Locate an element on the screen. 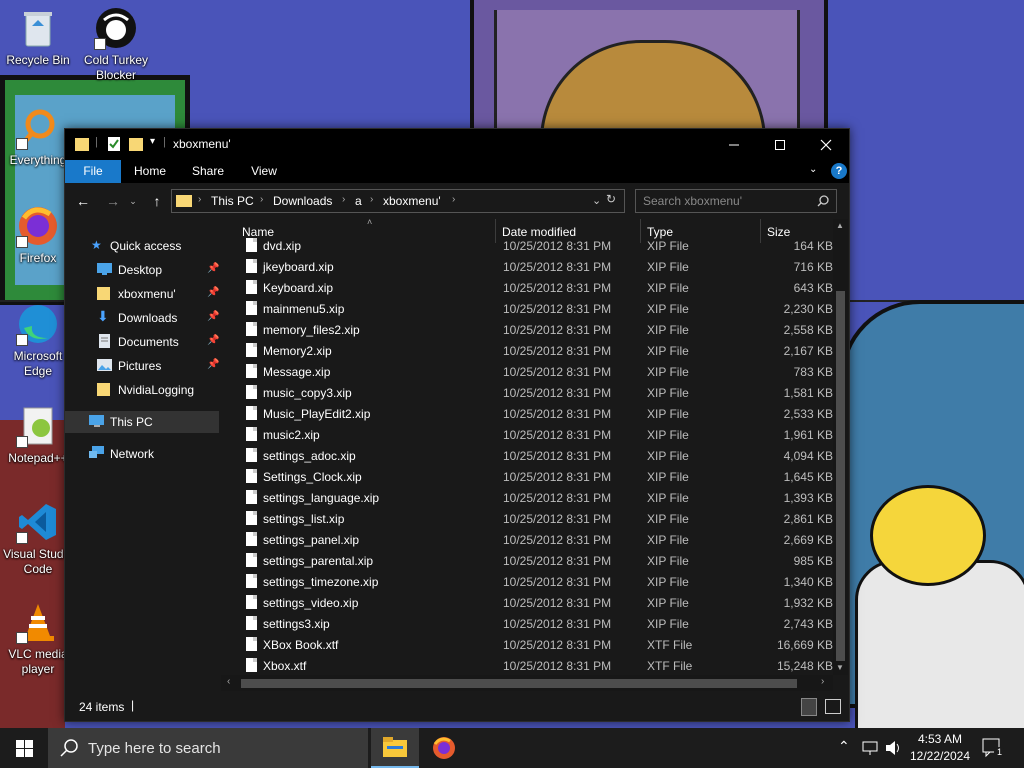  help-icon: ? is located at coordinates (839, 171).